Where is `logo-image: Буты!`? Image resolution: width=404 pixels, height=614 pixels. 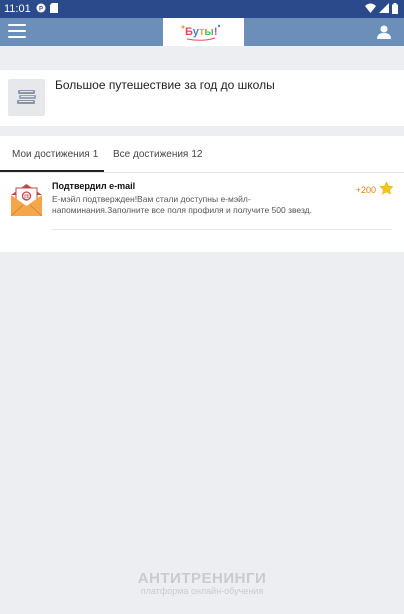
logo-image: Буты! is located at coordinates (201, 32).